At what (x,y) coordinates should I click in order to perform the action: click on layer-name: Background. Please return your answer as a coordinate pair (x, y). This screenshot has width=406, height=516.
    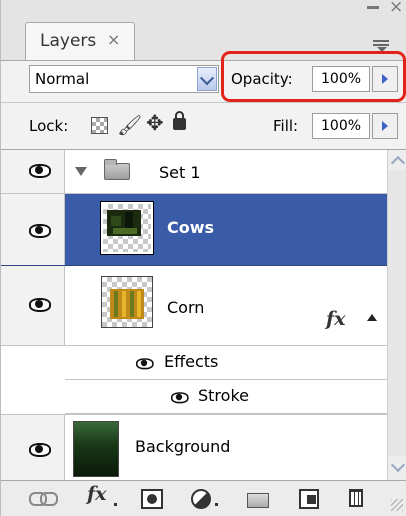
    Looking at the image, I should click on (183, 446).